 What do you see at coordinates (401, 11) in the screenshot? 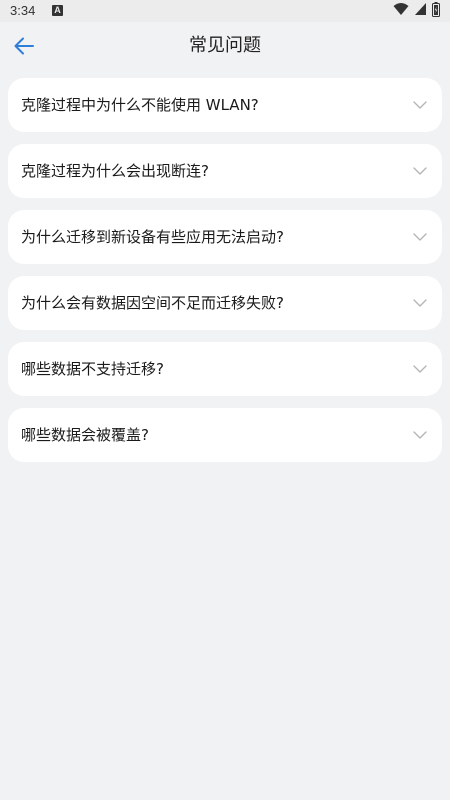
I see `wifi-icon` at bounding box center [401, 11].